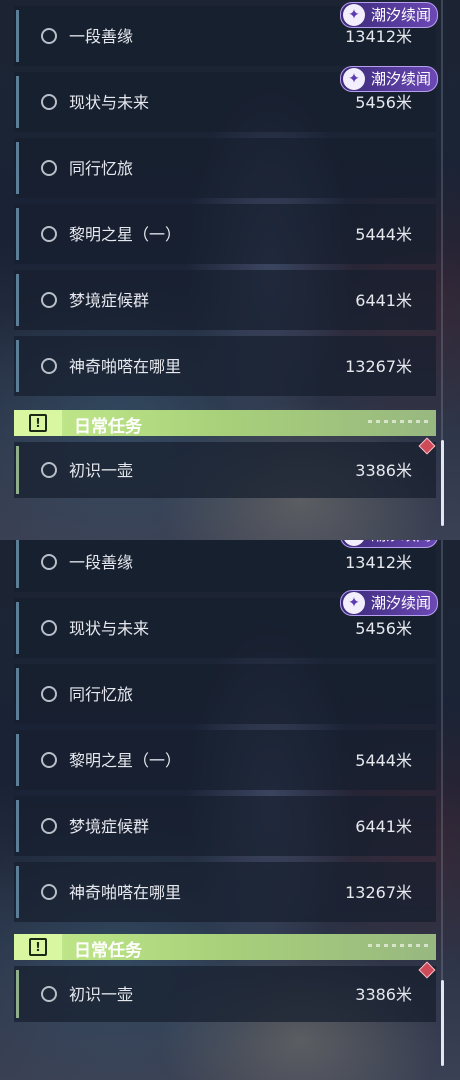 Image resolution: width=460 pixels, height=1080 pixels. What do you see at coordinates (378, 562) in the screenshot?
I see `quest-distance: 13412米` at bounding box center [378, 562].